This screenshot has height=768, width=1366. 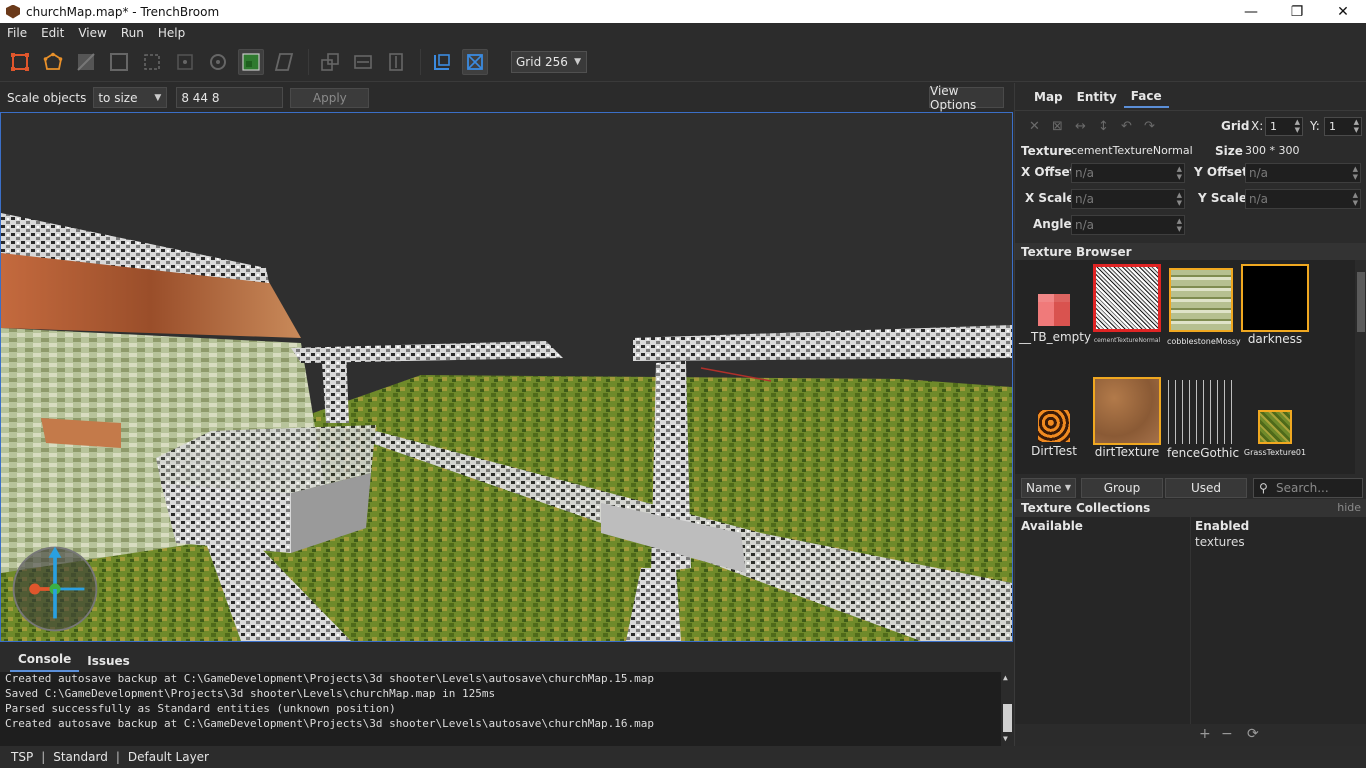 I want to click on grid-y-stepper: 1 ▲ ▼, so click(x=1343, y=126).